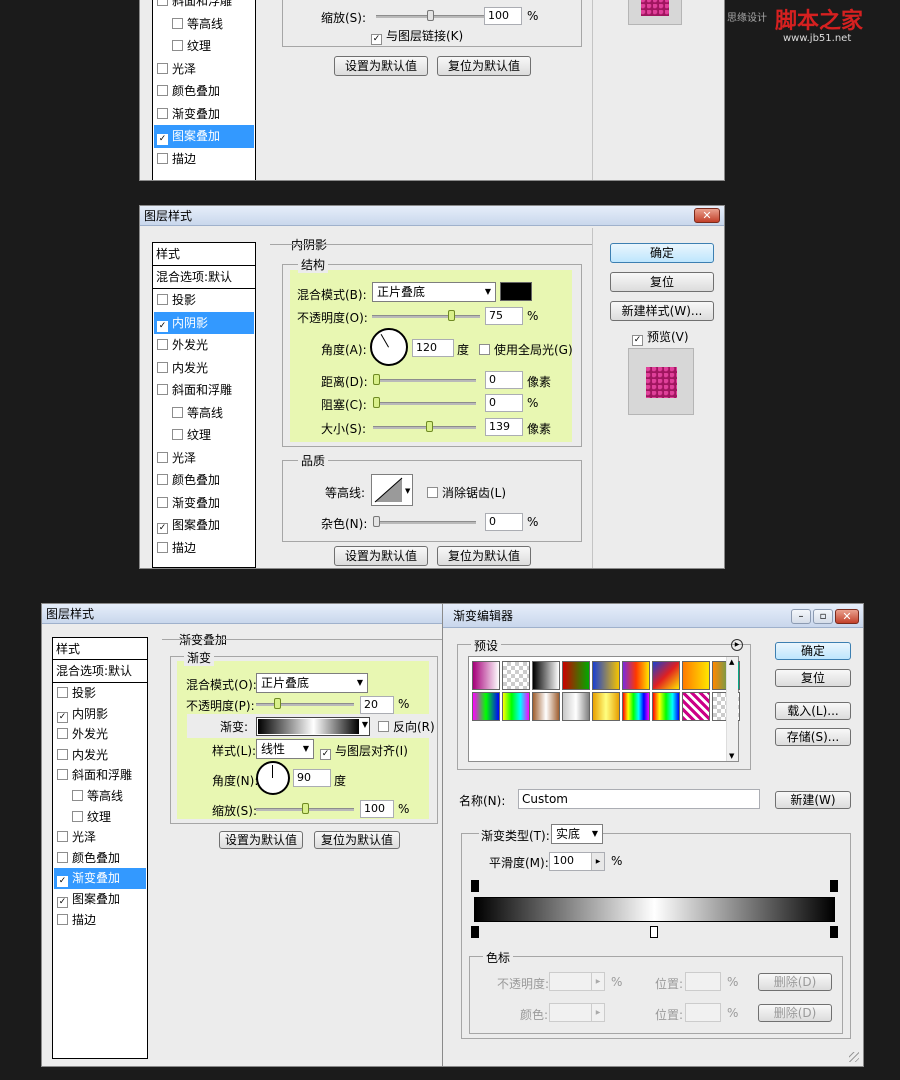 This screenshot has width=900, height=1080. What do you see at coordinates (204, 46) in the screenshot?
I see `style-list-item: 纹理` at bounding box center [204, 46].